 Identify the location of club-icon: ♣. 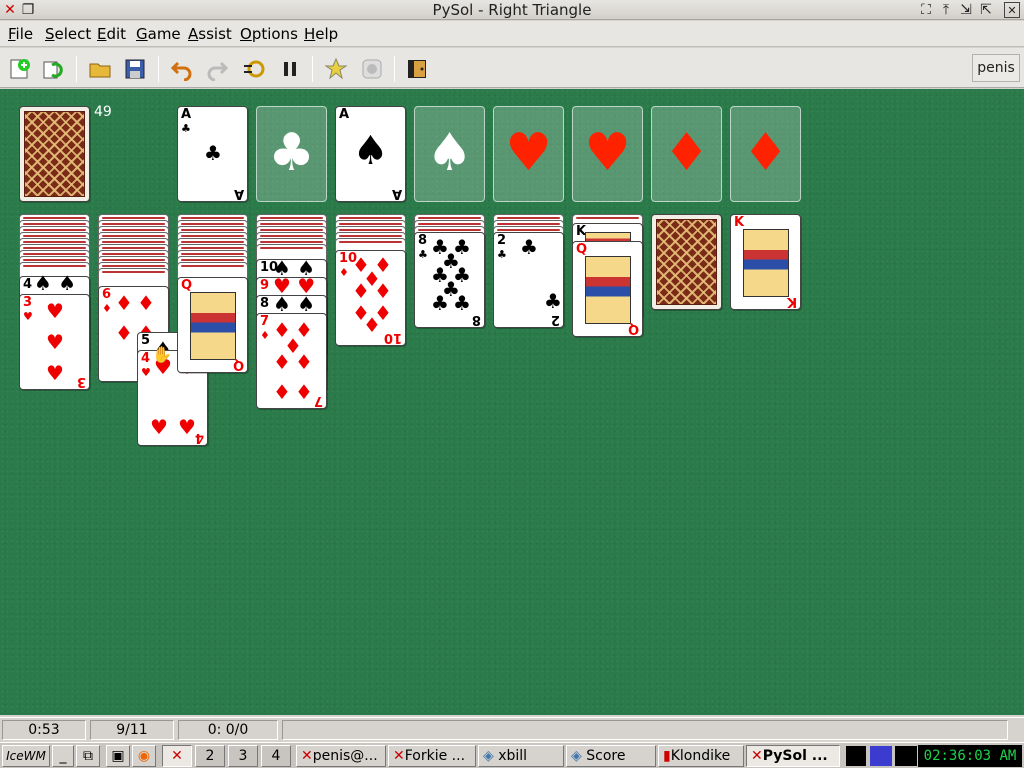
(291, 153).